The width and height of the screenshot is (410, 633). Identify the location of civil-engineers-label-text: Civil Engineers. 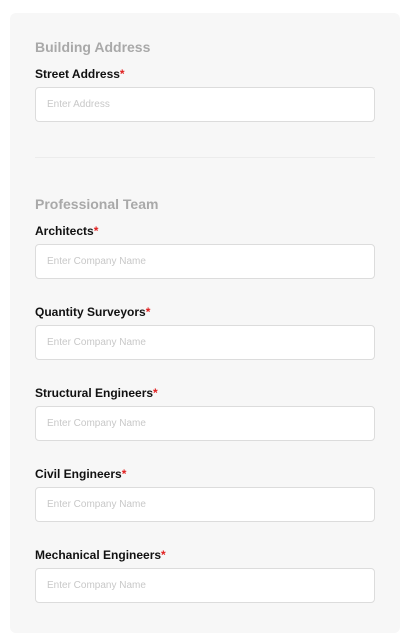
(78, 474).